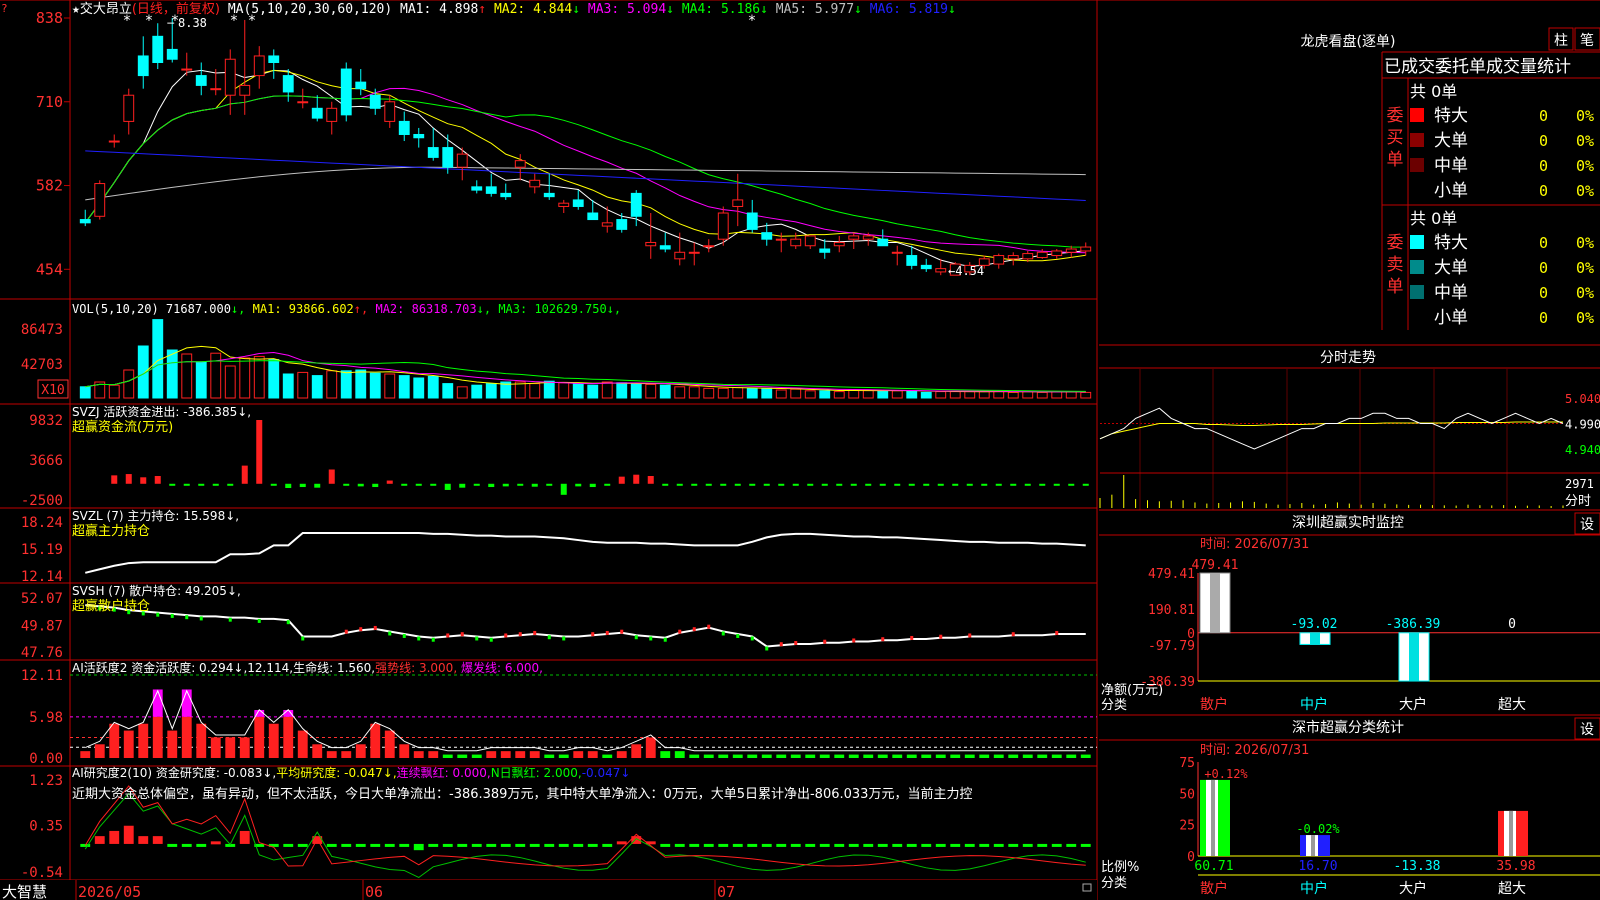 The width and height of the screenshot is (1600, 900). I want to click on dragon-subtitle: 已成交委托单成交量统计, so click(1477, 67).